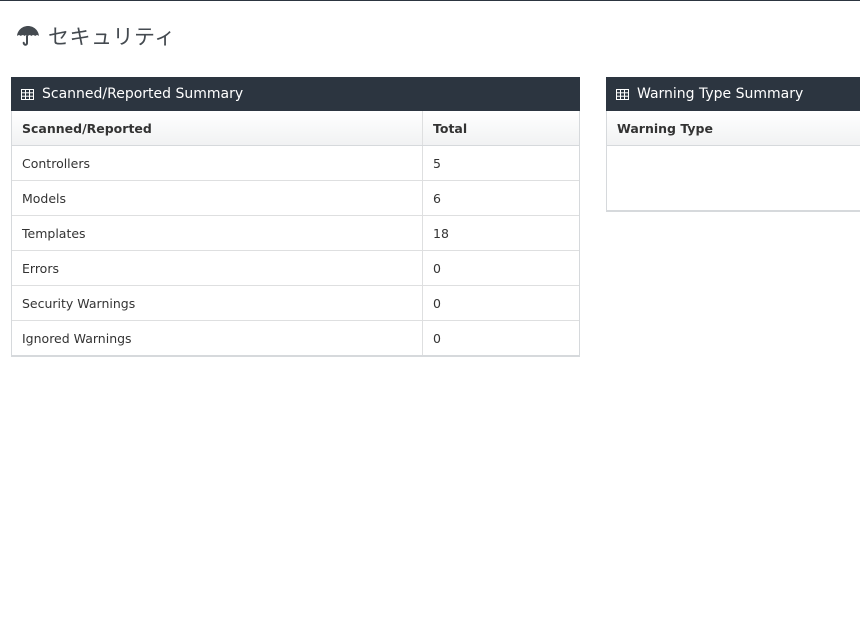 The width and height of the screenshot is (860, 640). I want to click on warning-type-panel: Warning Type Summary Warning Type, so click(733, 144).